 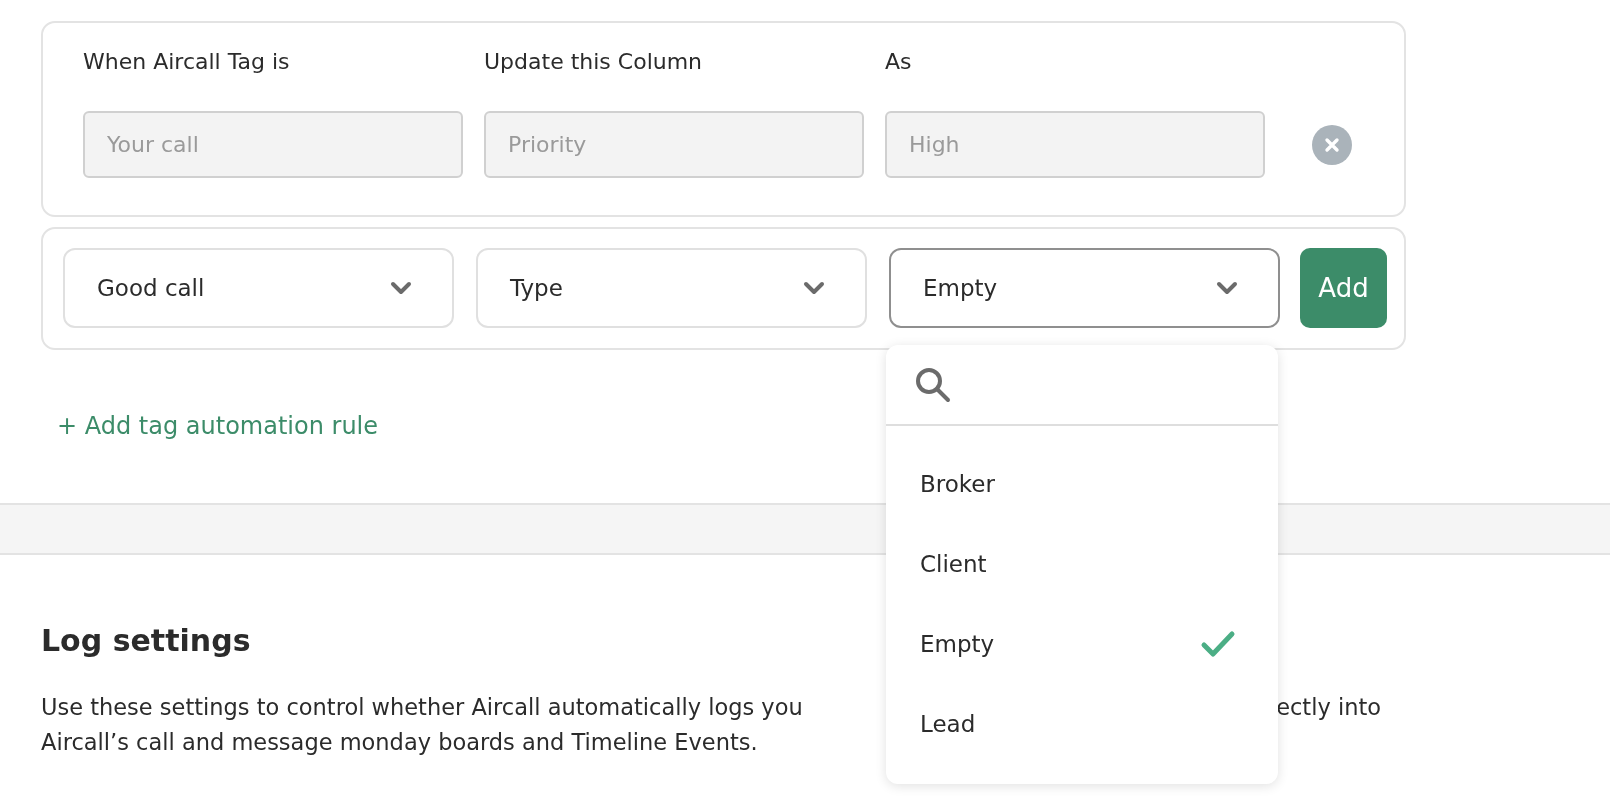 I want to click on option-label: Broker, so click(x=957, y=484).